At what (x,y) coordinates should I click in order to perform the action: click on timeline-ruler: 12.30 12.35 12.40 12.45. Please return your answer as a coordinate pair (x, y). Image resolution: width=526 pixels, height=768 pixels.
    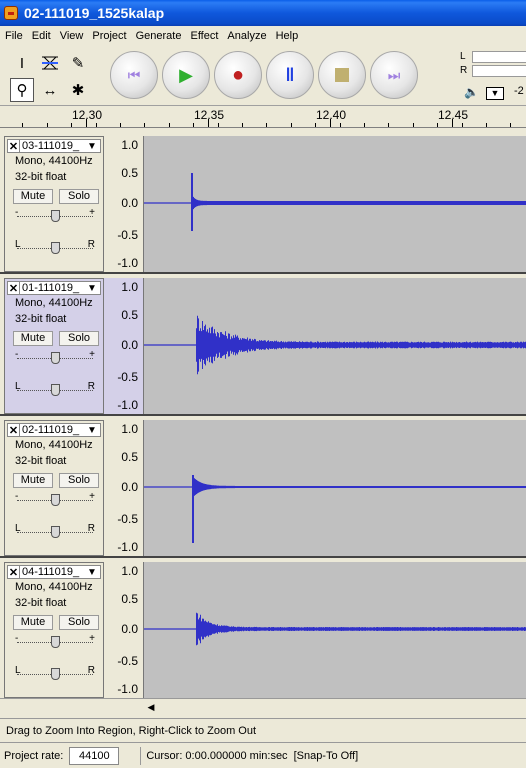
    Looking at the image, I should click on (263, 117).